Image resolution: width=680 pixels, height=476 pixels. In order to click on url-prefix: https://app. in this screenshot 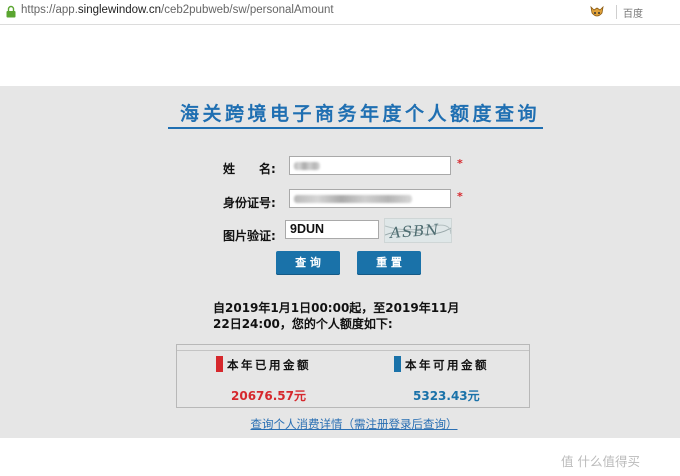, I will do `click(49, 10)`.